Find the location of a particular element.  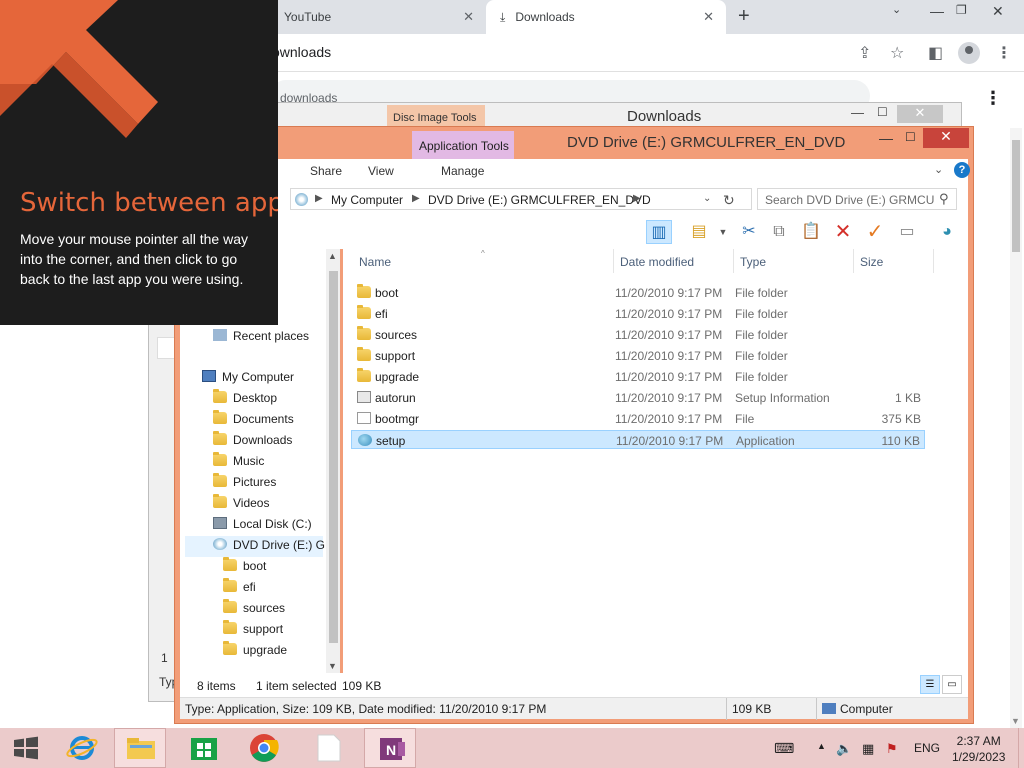

nav-item-desktop: Desktop is located at coordinates (245, 397).